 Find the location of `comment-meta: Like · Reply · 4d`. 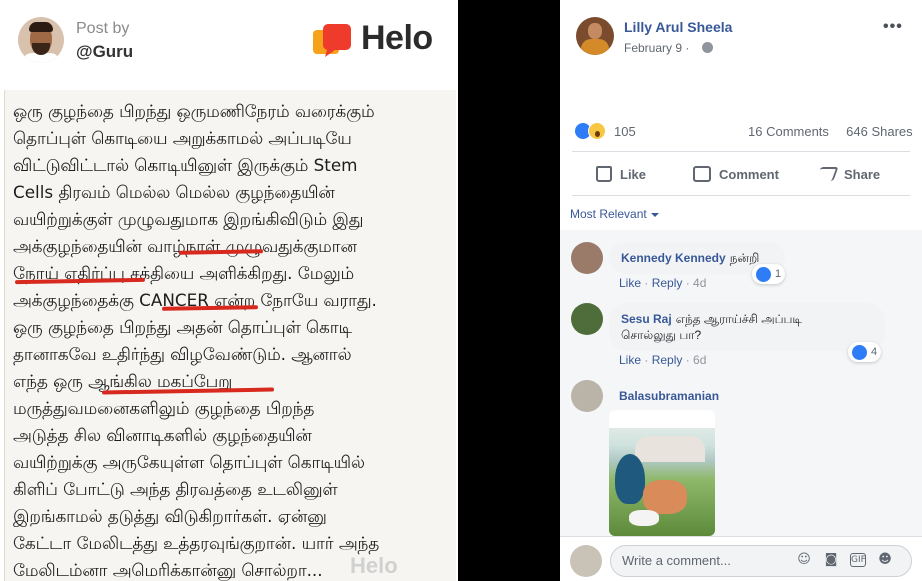

comment-meta: Like · Reply · 4d is located at coordinates (663, 283).